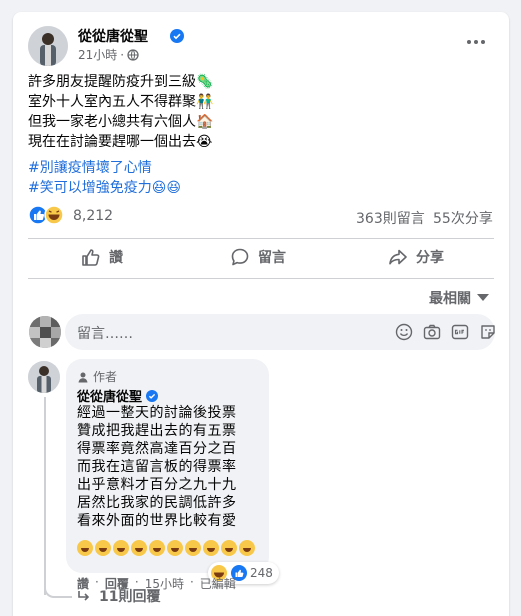 The height and width of the screenshot is (616, 521). What do you see at coordinates (157, 449) in the screenshot?
I see `comment-line: 得票率竟然高達百分之百` at bounding box center [157, 449].